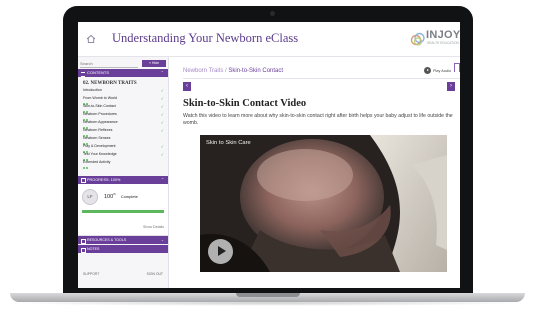  I want to click on resources-header: RESOURCES & TOOLS ⌄, so click(123, 240).